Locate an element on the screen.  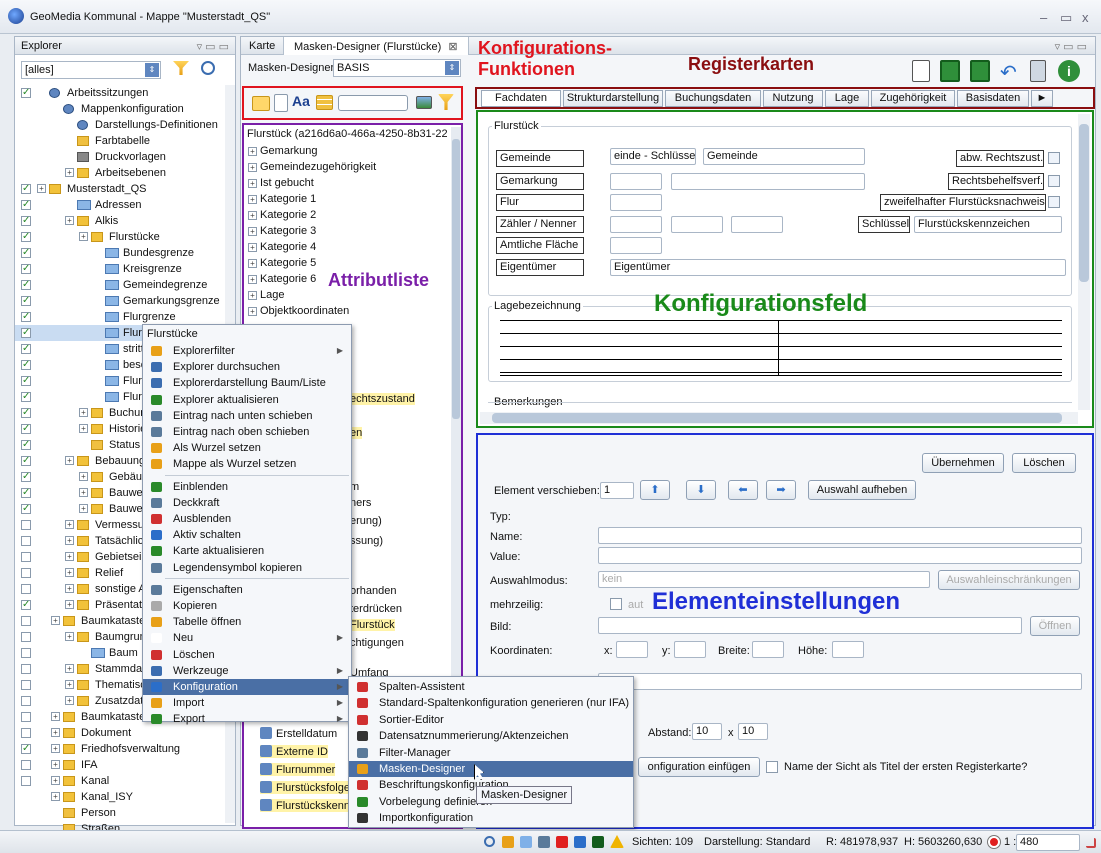
hoehe-field is located at coordinates (848, 649).